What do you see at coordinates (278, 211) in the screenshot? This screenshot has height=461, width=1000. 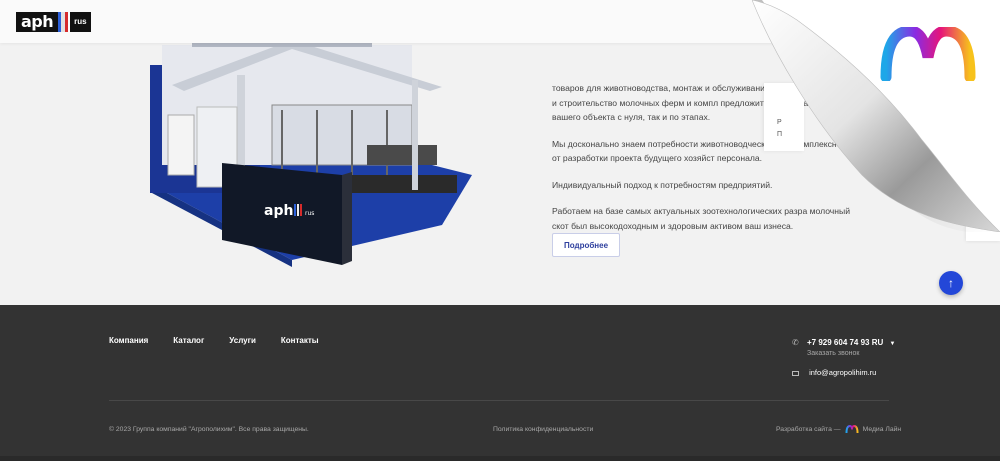 I see `svg-text: aph` at bounding box center [278, 211].